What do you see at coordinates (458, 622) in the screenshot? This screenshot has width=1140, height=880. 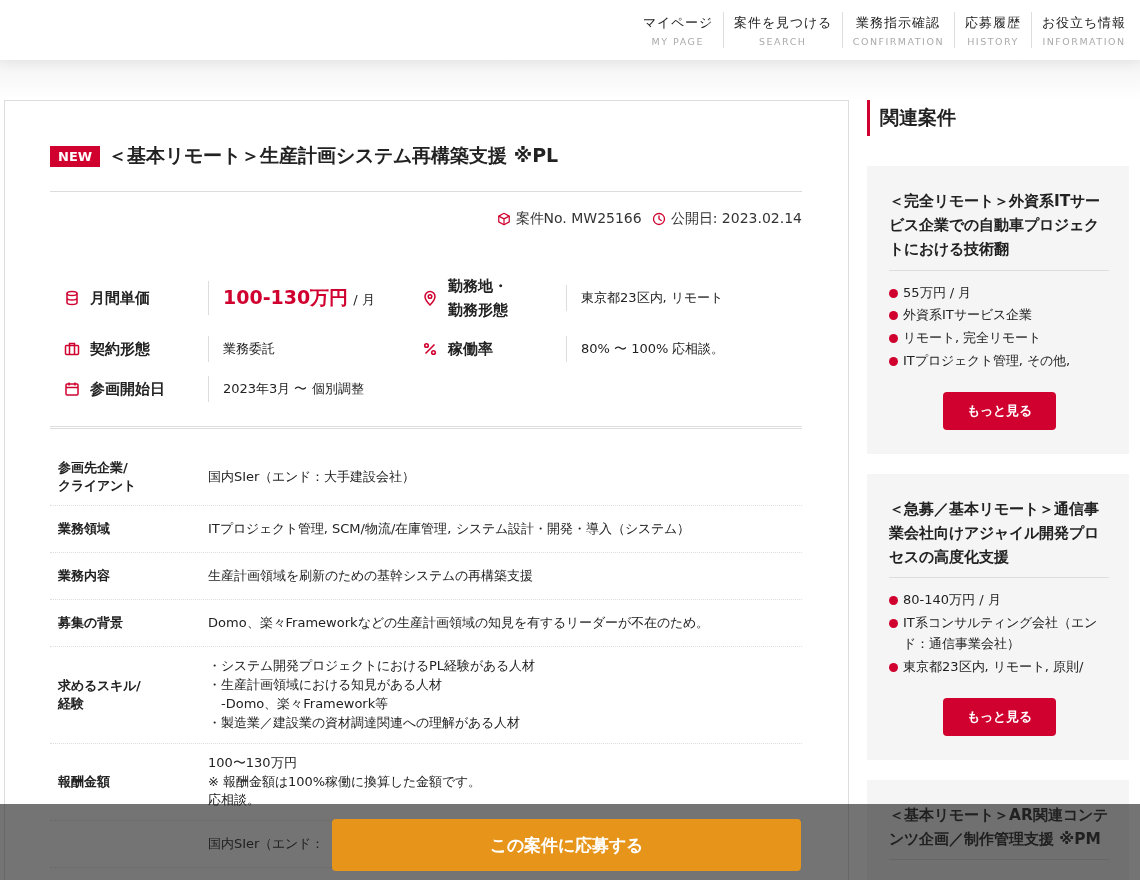 I see `detail-value: Domo、楽々Frameworkなどの生産計画領域の知見を有するリーダーが不在のため。` at bounding box center [458, 622].